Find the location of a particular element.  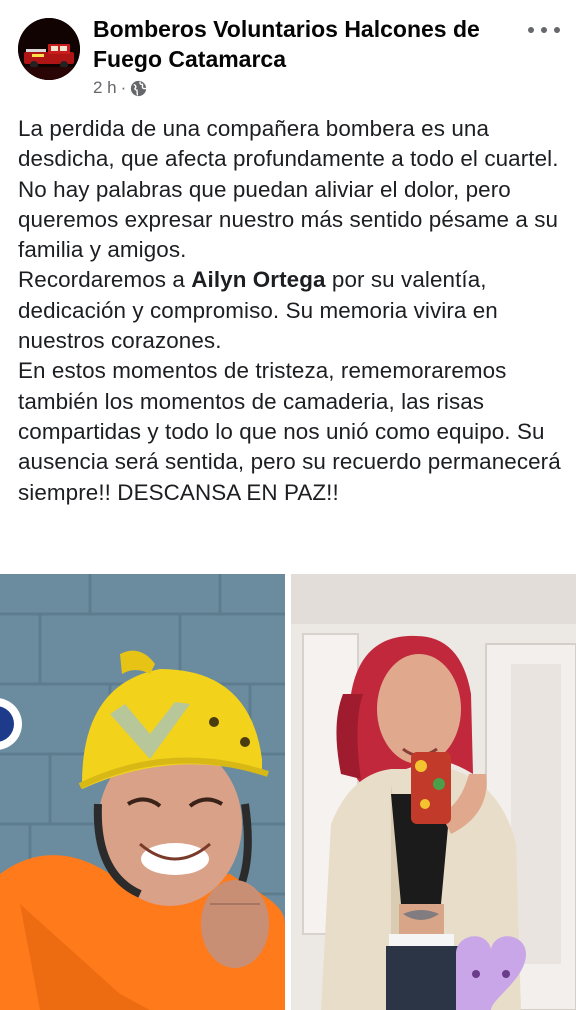

post-paragraph-2-start: Recordaremos a is located at coordinates (105, 280).